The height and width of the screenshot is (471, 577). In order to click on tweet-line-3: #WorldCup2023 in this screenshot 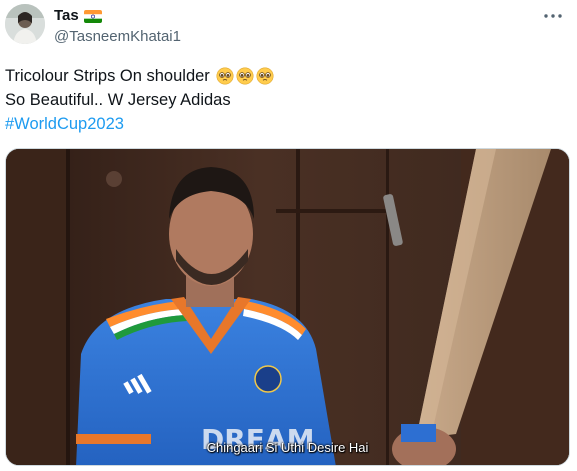, I will do `click(139, 124)`.